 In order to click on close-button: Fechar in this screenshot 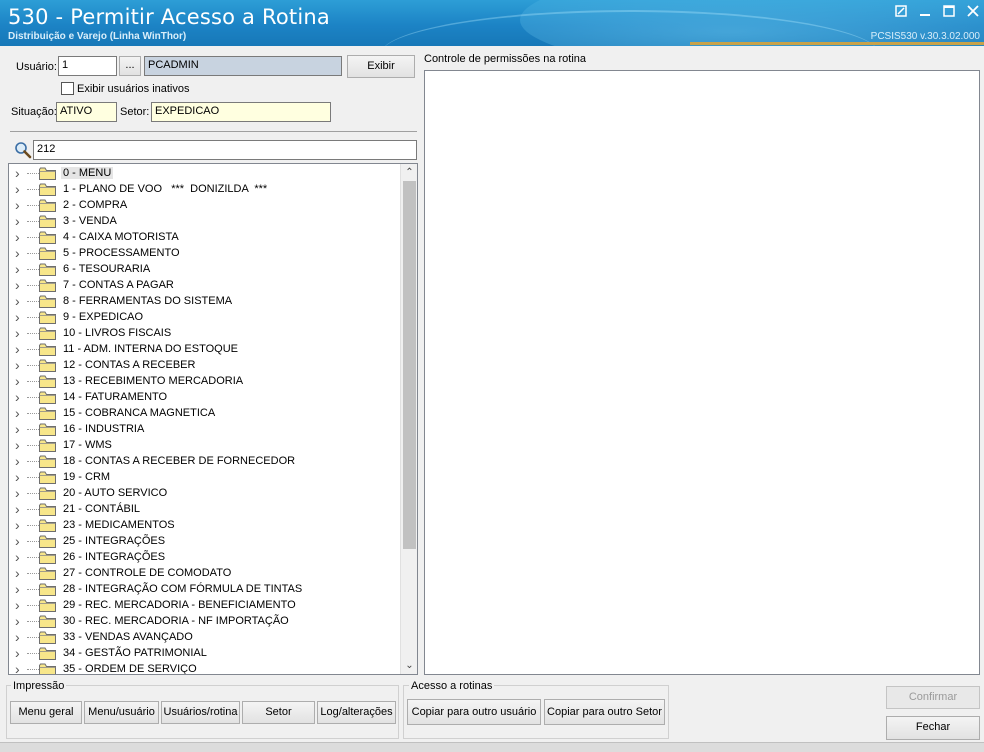, I will do `click(933, 728)`.